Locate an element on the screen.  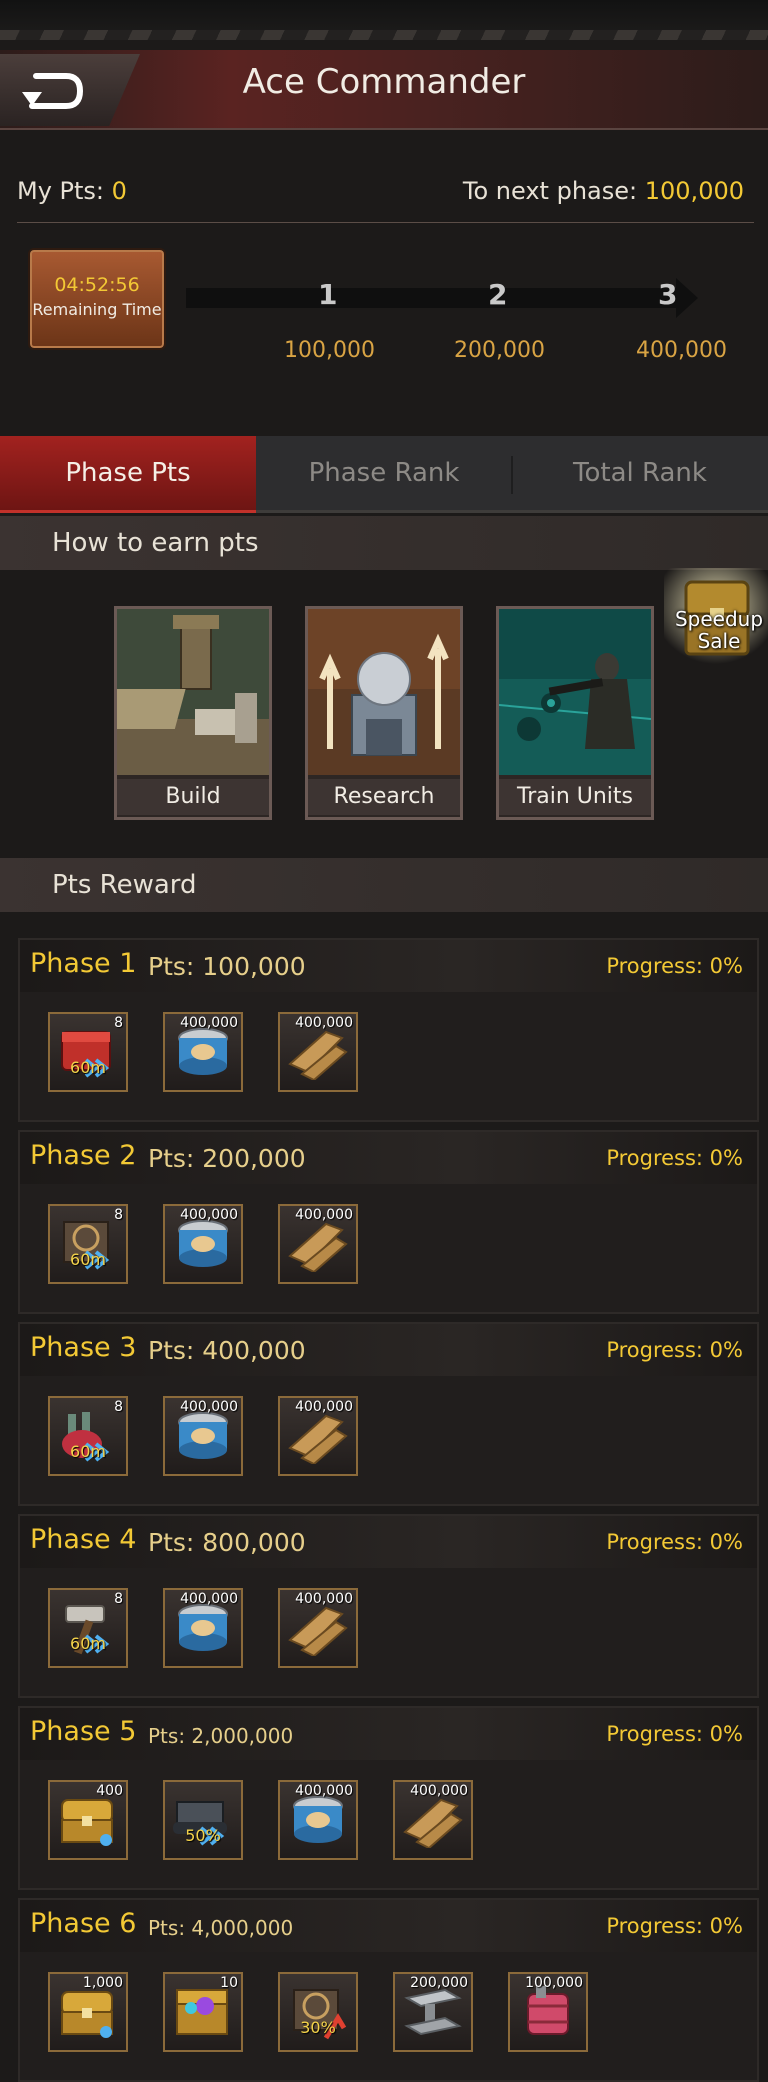
page-title: Ace Commander is located at coordinates (384, 82).